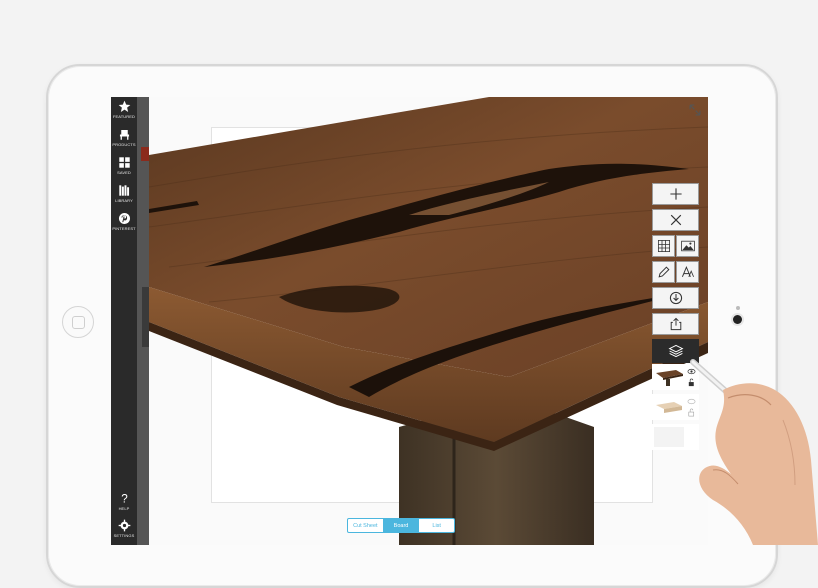 Image resolution: width=818 pixels, height=588 pixels. I want to click on download-icon, so click(675, 298).